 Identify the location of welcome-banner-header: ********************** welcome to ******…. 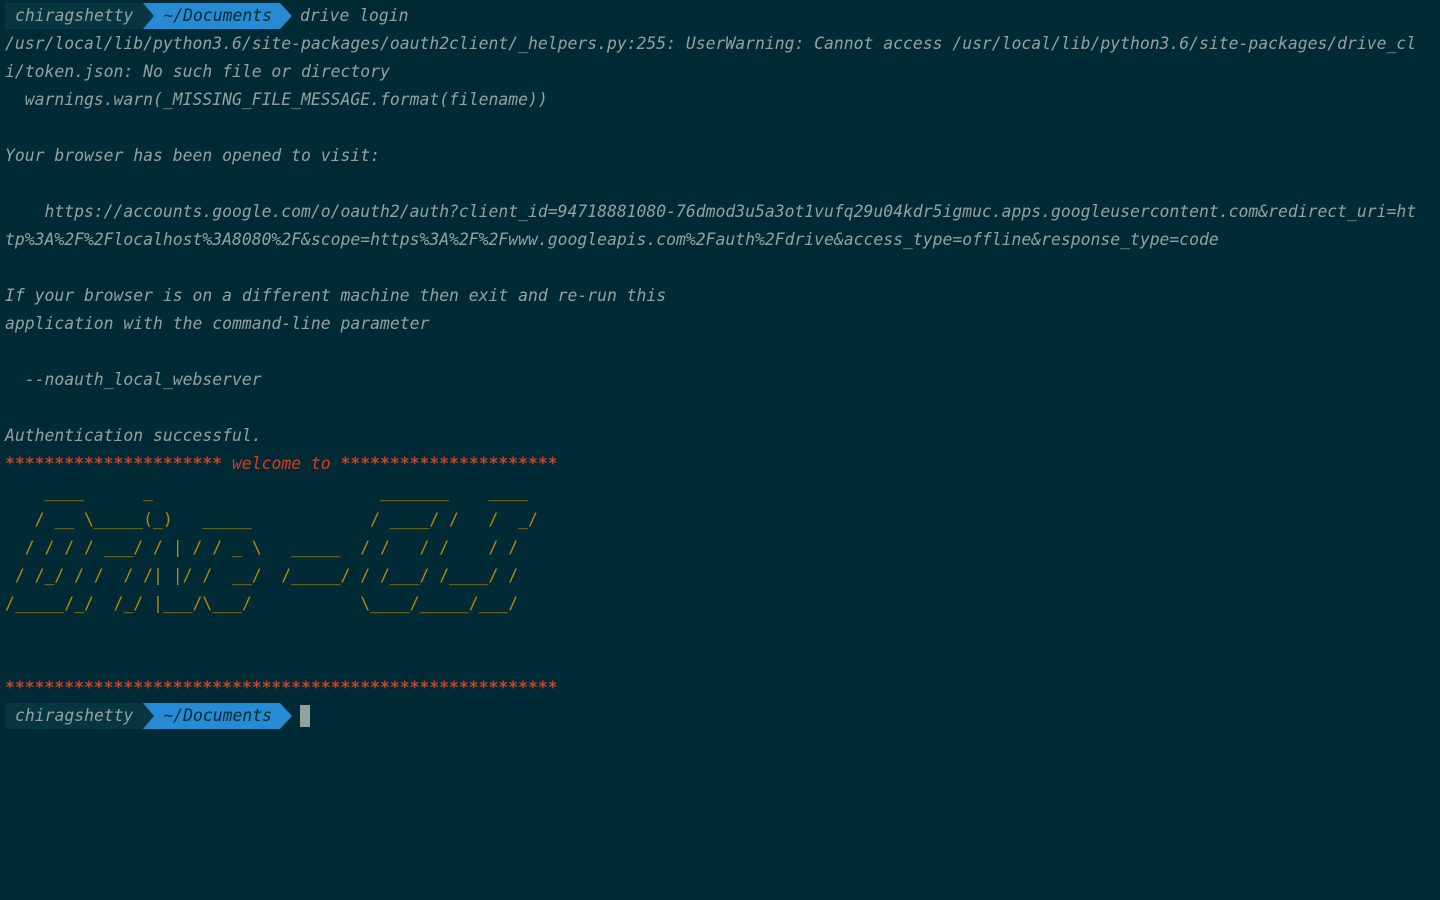
(720, 464).